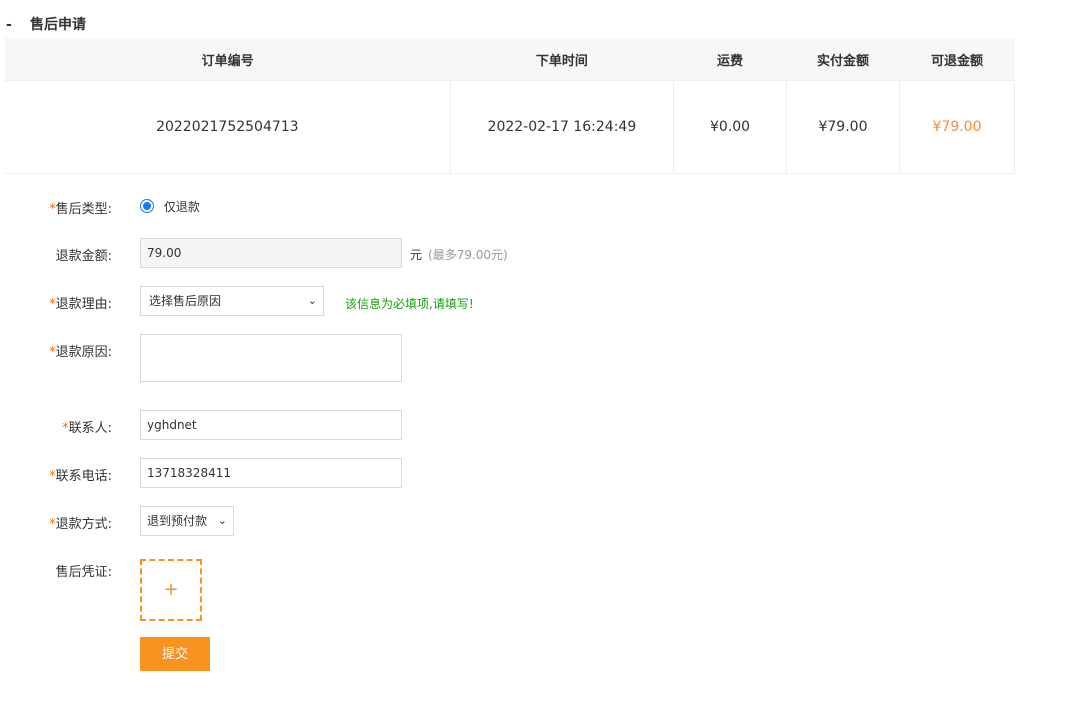 The height and width of the screenshot is (722, 1067). What do you see at coordinates (562, 59) in the screenshot?
I see `header-order-time: 下单时间` at bounding box center [562, 59].